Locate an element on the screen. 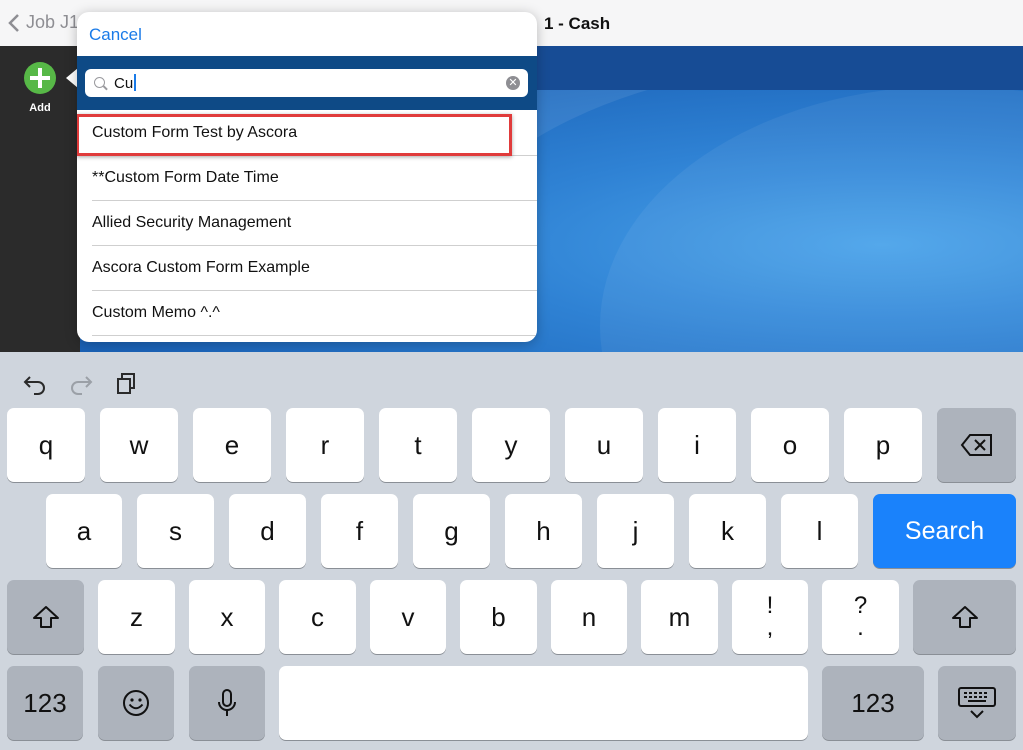 This screenshot has width=1023, height=750. dictation-key is located at coordinates (227, 703).